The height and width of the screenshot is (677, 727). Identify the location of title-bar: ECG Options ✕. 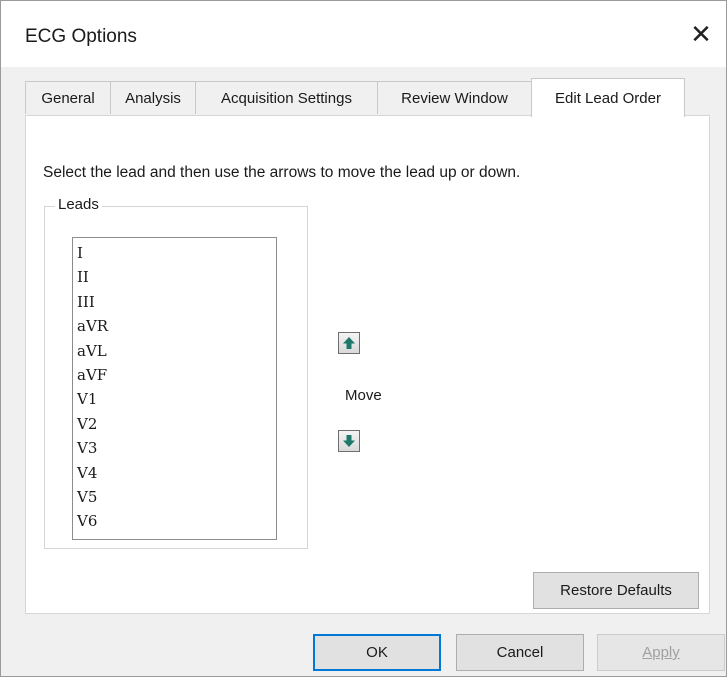
(363, 34).